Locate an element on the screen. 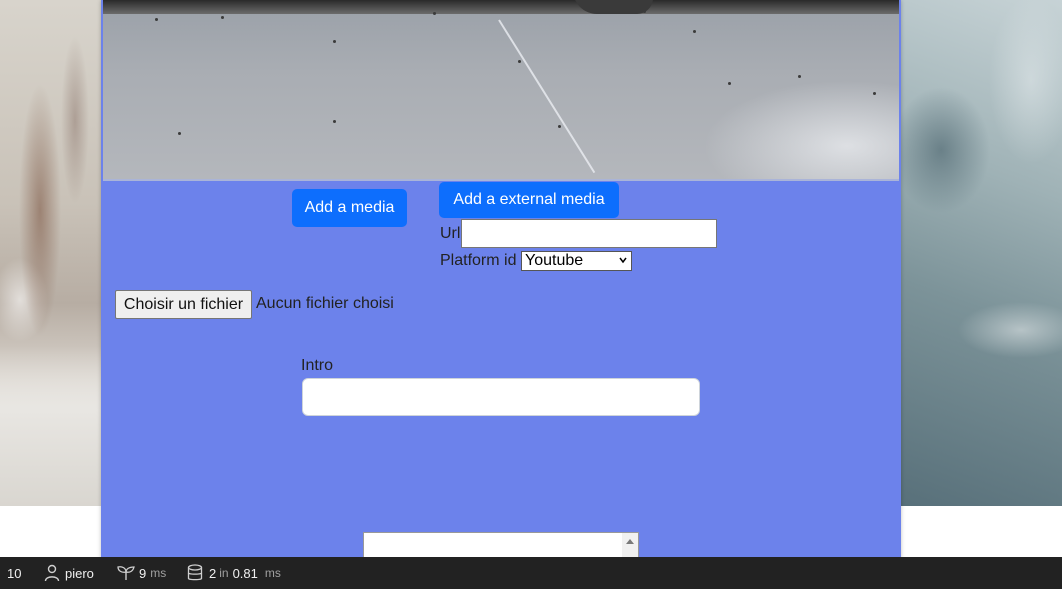 The height and width of the screenshot is (589, 1062). sprout-icon is located at coordinates (126, 573).